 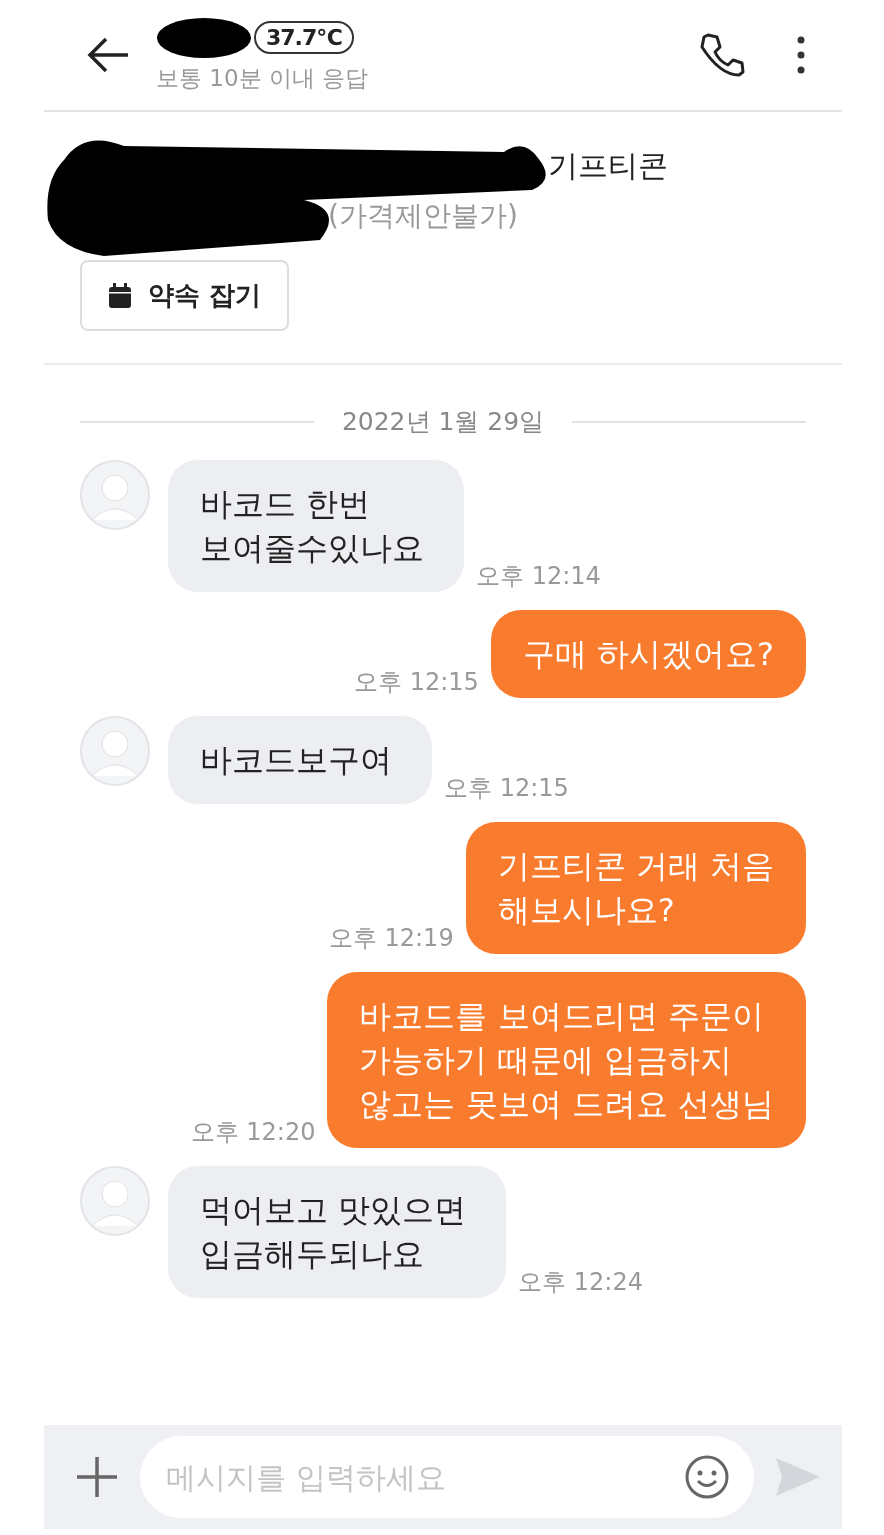 What do you see at coordinates (316, 526) in the screenshot?
I see `message-bubble: 바코드 한번 보여줄수있나요` at bounding box center [316, 526].